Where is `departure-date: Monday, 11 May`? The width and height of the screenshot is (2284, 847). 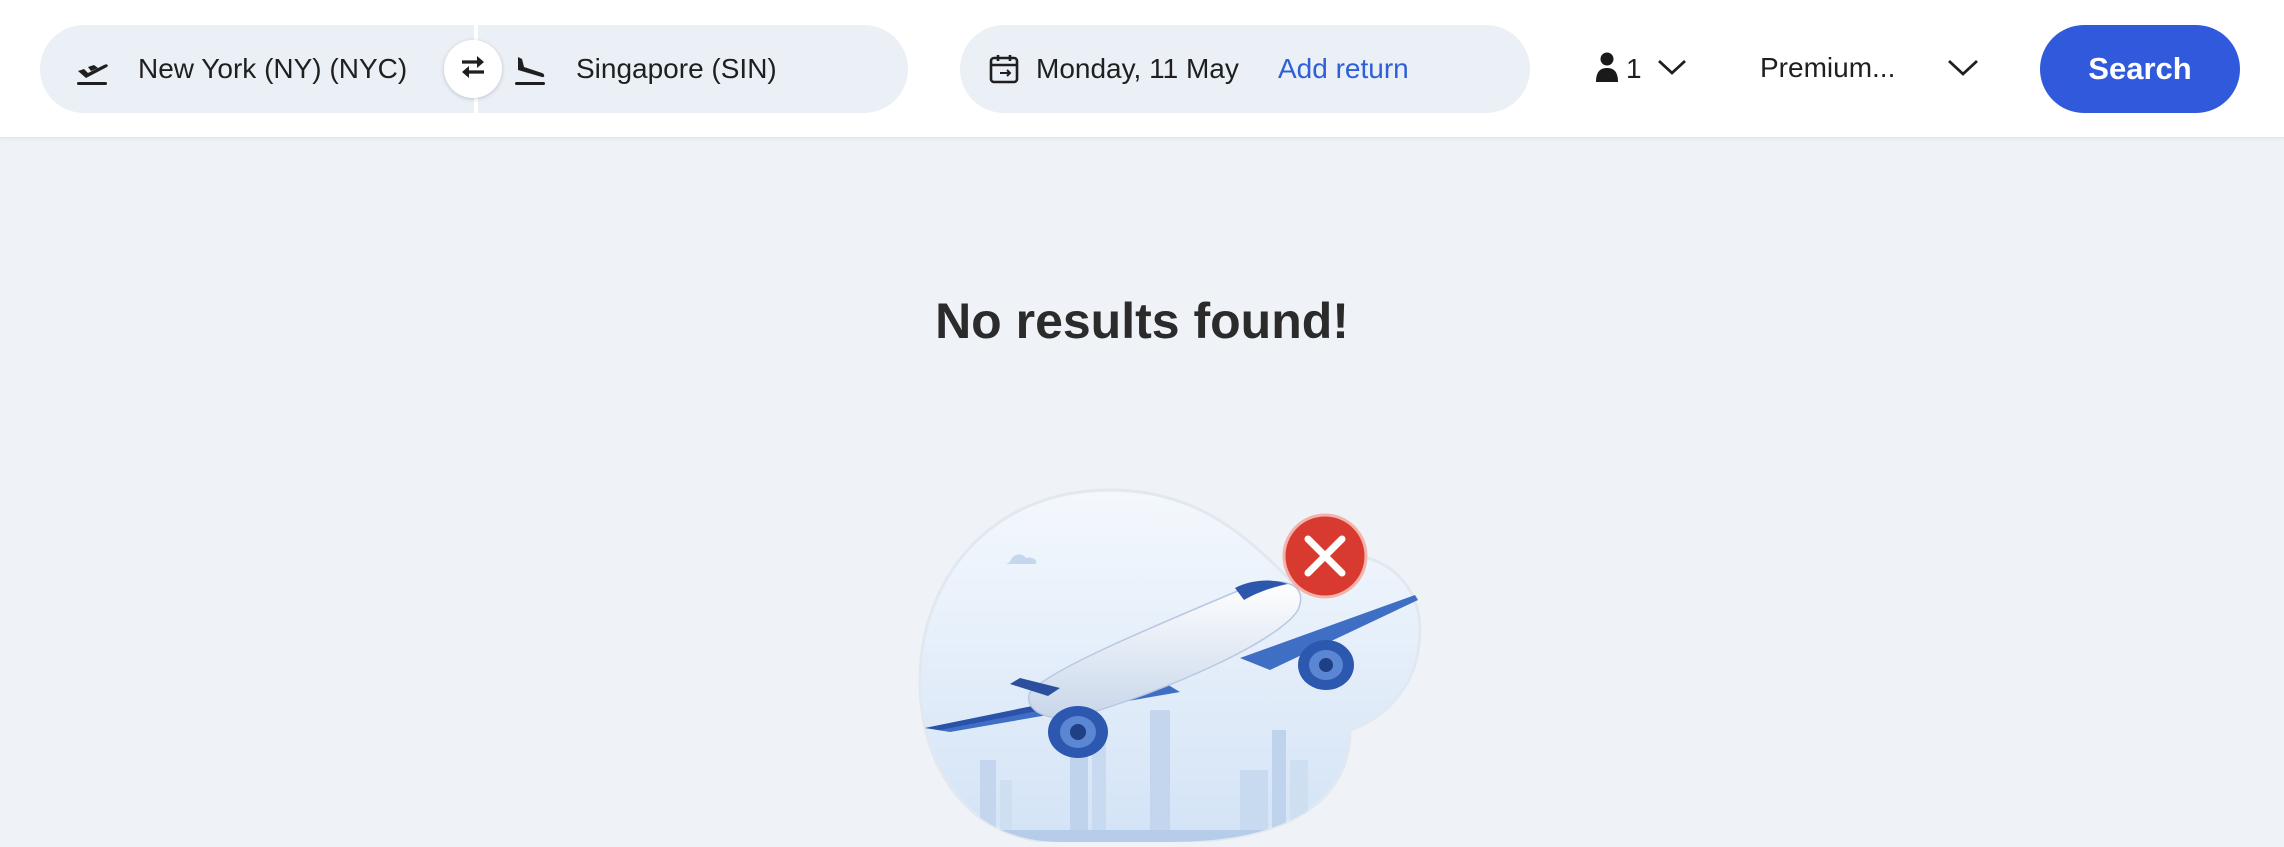 departure-date: Monday, 11 May is located at coordinates (1137, 68).